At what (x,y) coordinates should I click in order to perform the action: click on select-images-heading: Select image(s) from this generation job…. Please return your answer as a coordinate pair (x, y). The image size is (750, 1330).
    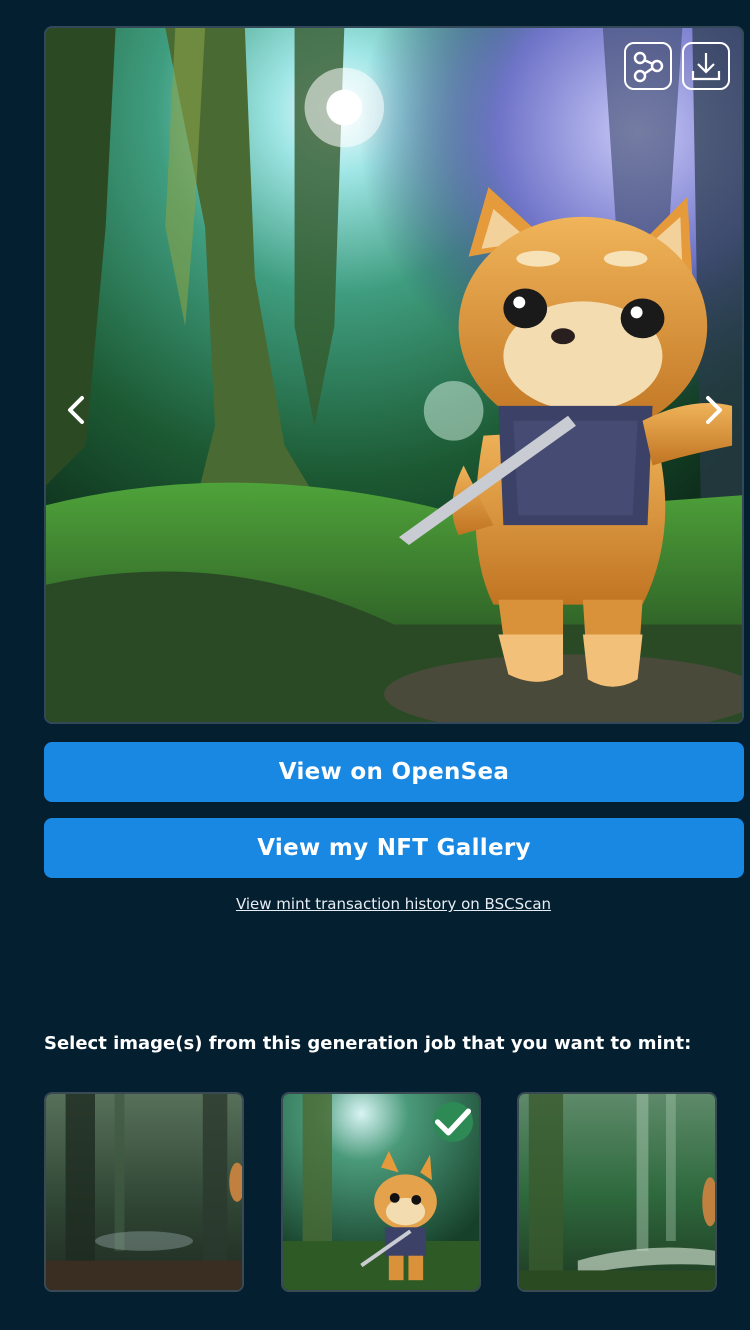
    Looking at the image, I should click on (368, 1043).